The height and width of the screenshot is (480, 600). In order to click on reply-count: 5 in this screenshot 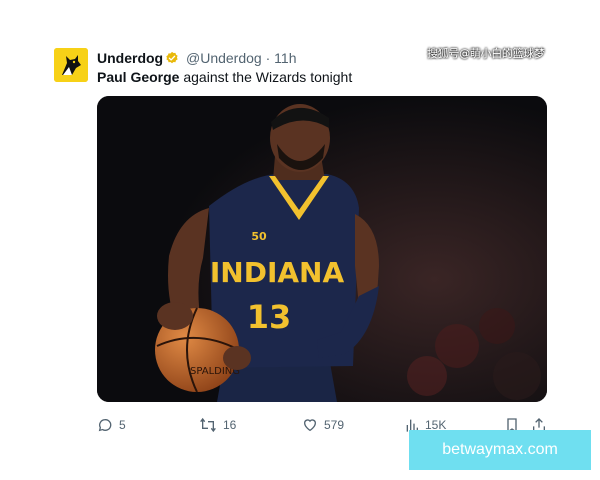, I will do `click(122, 425)`.